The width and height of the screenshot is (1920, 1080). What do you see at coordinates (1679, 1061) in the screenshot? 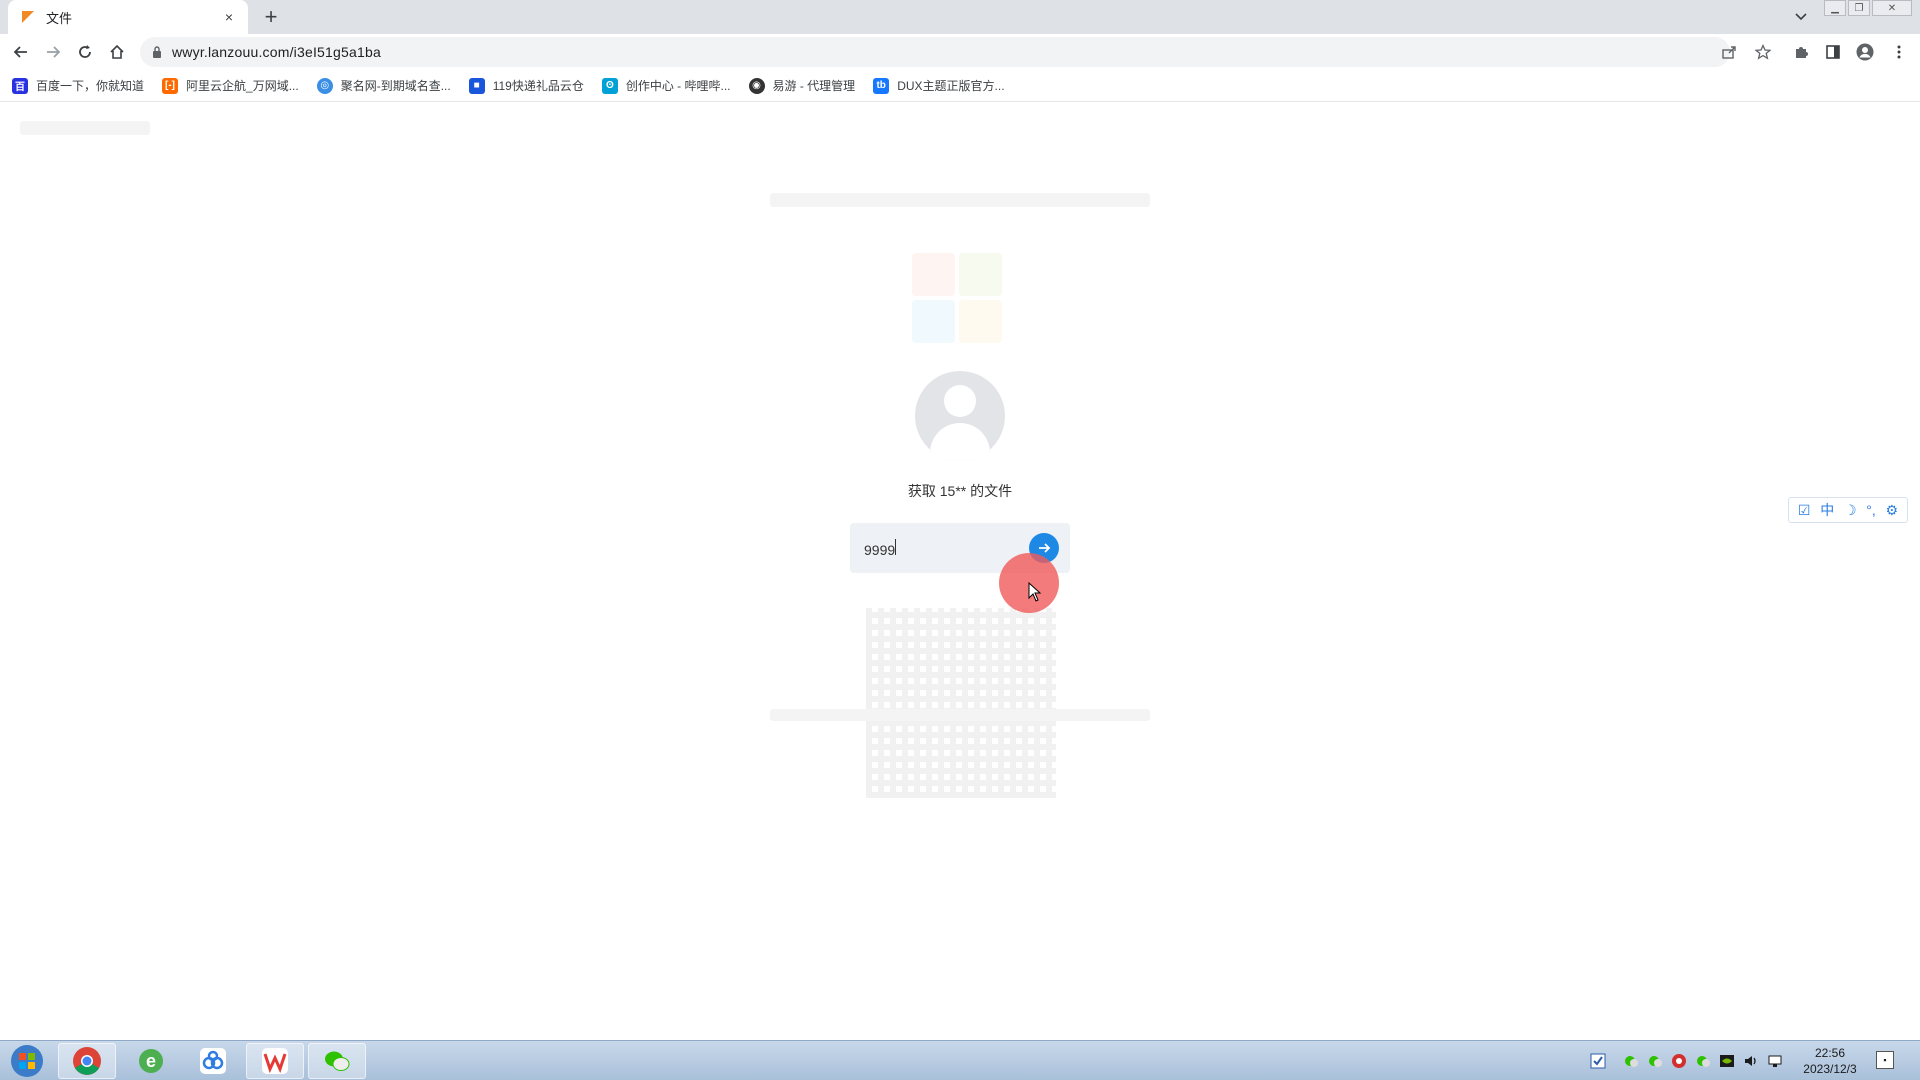
I see `tray-antivirus-icon` at bounding box center [1679, 1061].